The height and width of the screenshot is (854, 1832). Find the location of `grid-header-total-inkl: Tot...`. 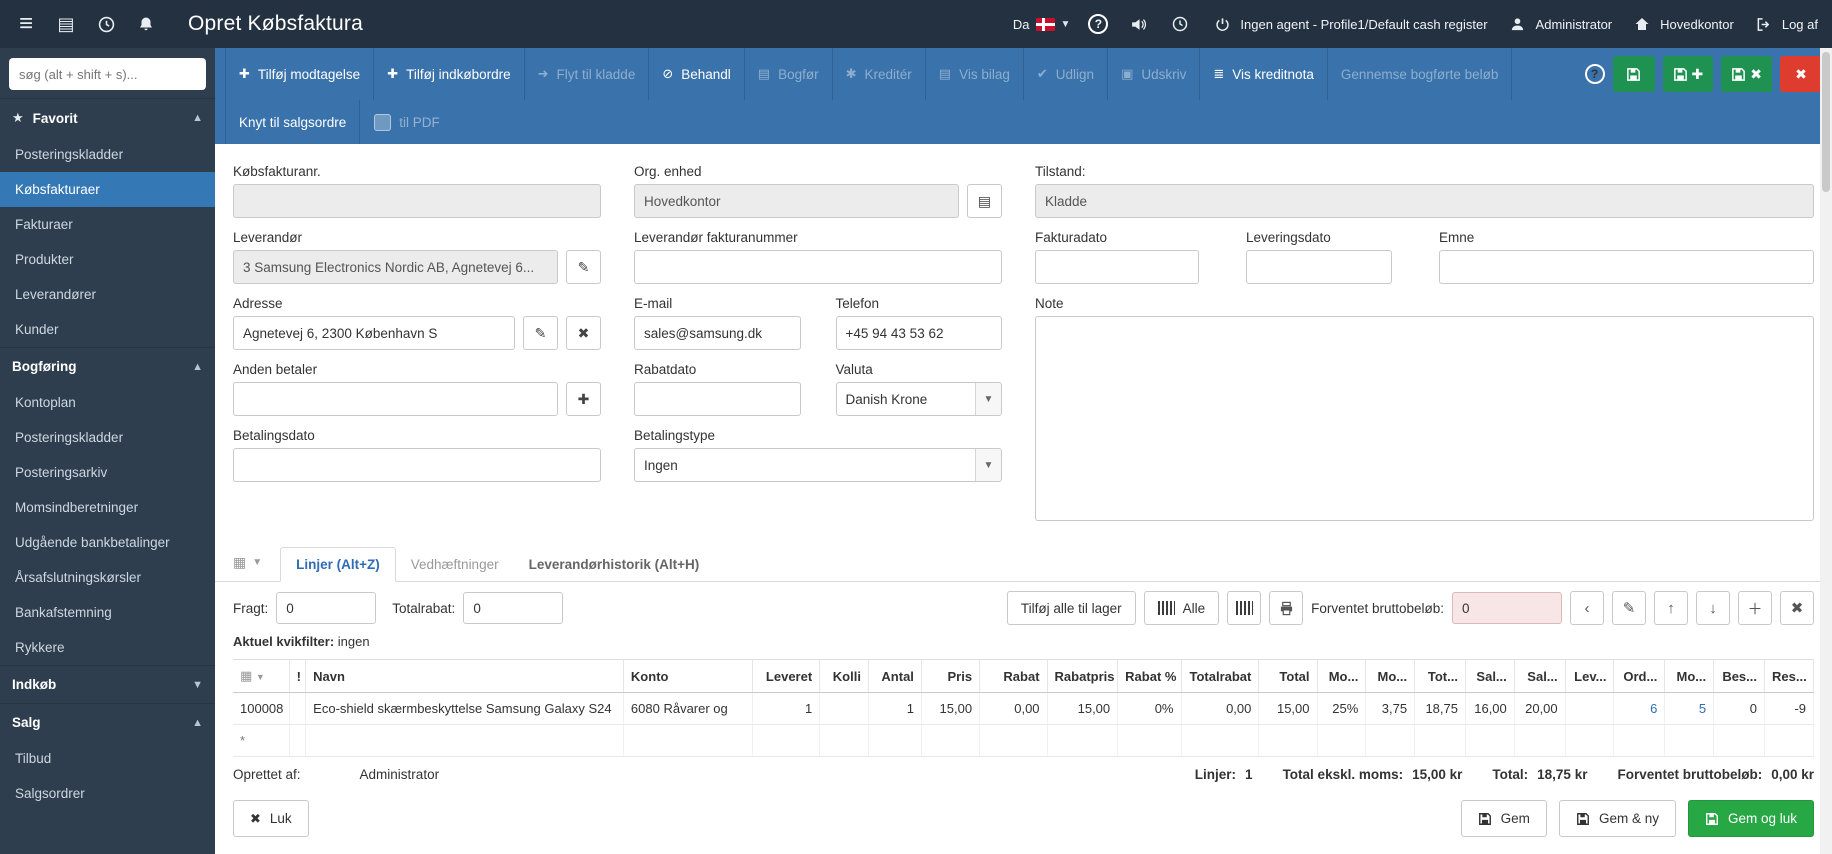

grid-header-total-inkl: Tot... is located at coordinates (1440, 676).